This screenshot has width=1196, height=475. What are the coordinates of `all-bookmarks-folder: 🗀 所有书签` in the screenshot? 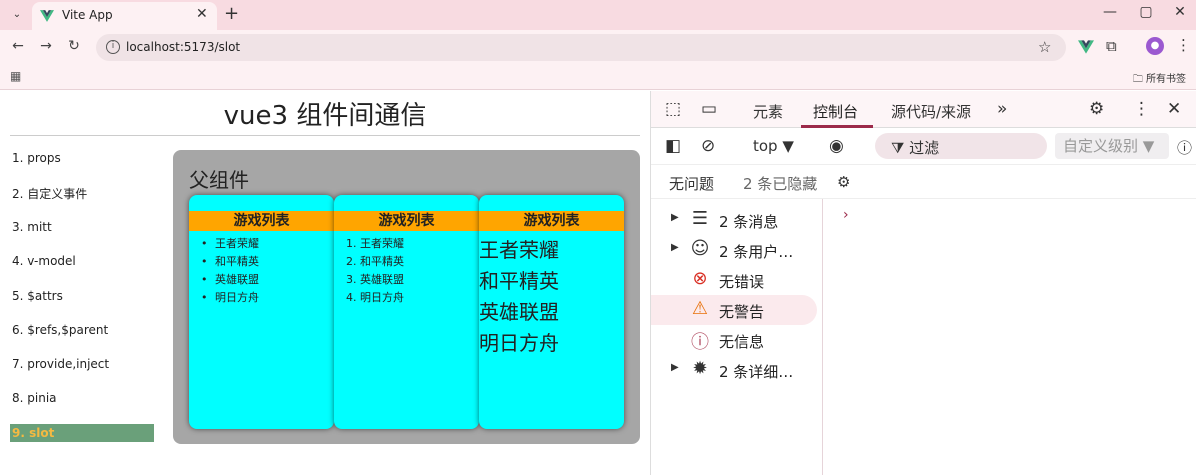 It's located at (1159, 79).